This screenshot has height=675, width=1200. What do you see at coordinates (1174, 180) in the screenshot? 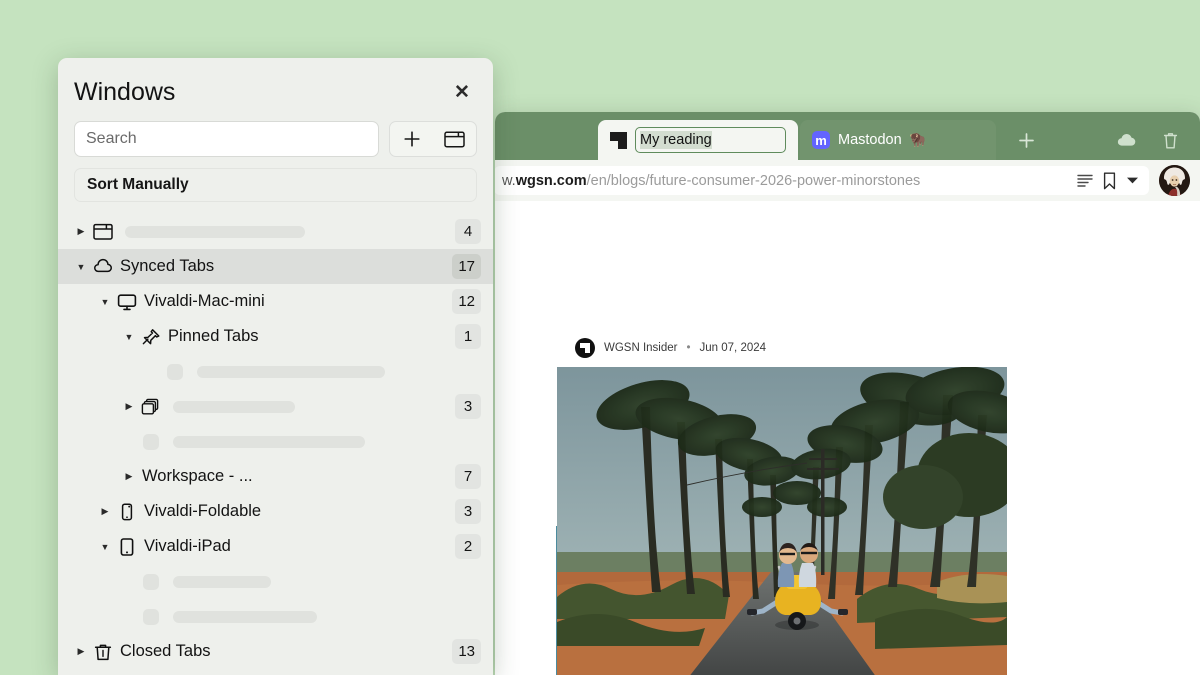
I see `profile-avatar` at bounding box center [1174, 180].